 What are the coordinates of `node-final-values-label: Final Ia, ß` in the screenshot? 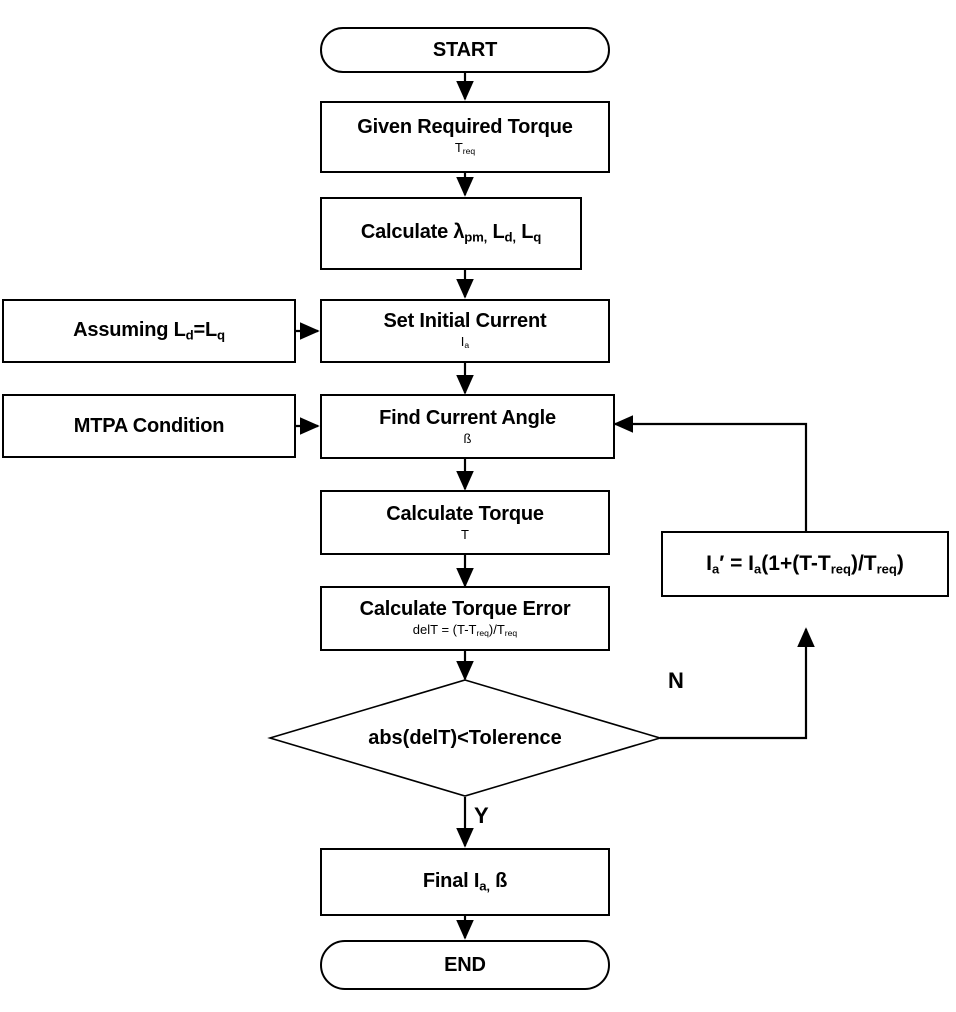 It's located at (465, 881).